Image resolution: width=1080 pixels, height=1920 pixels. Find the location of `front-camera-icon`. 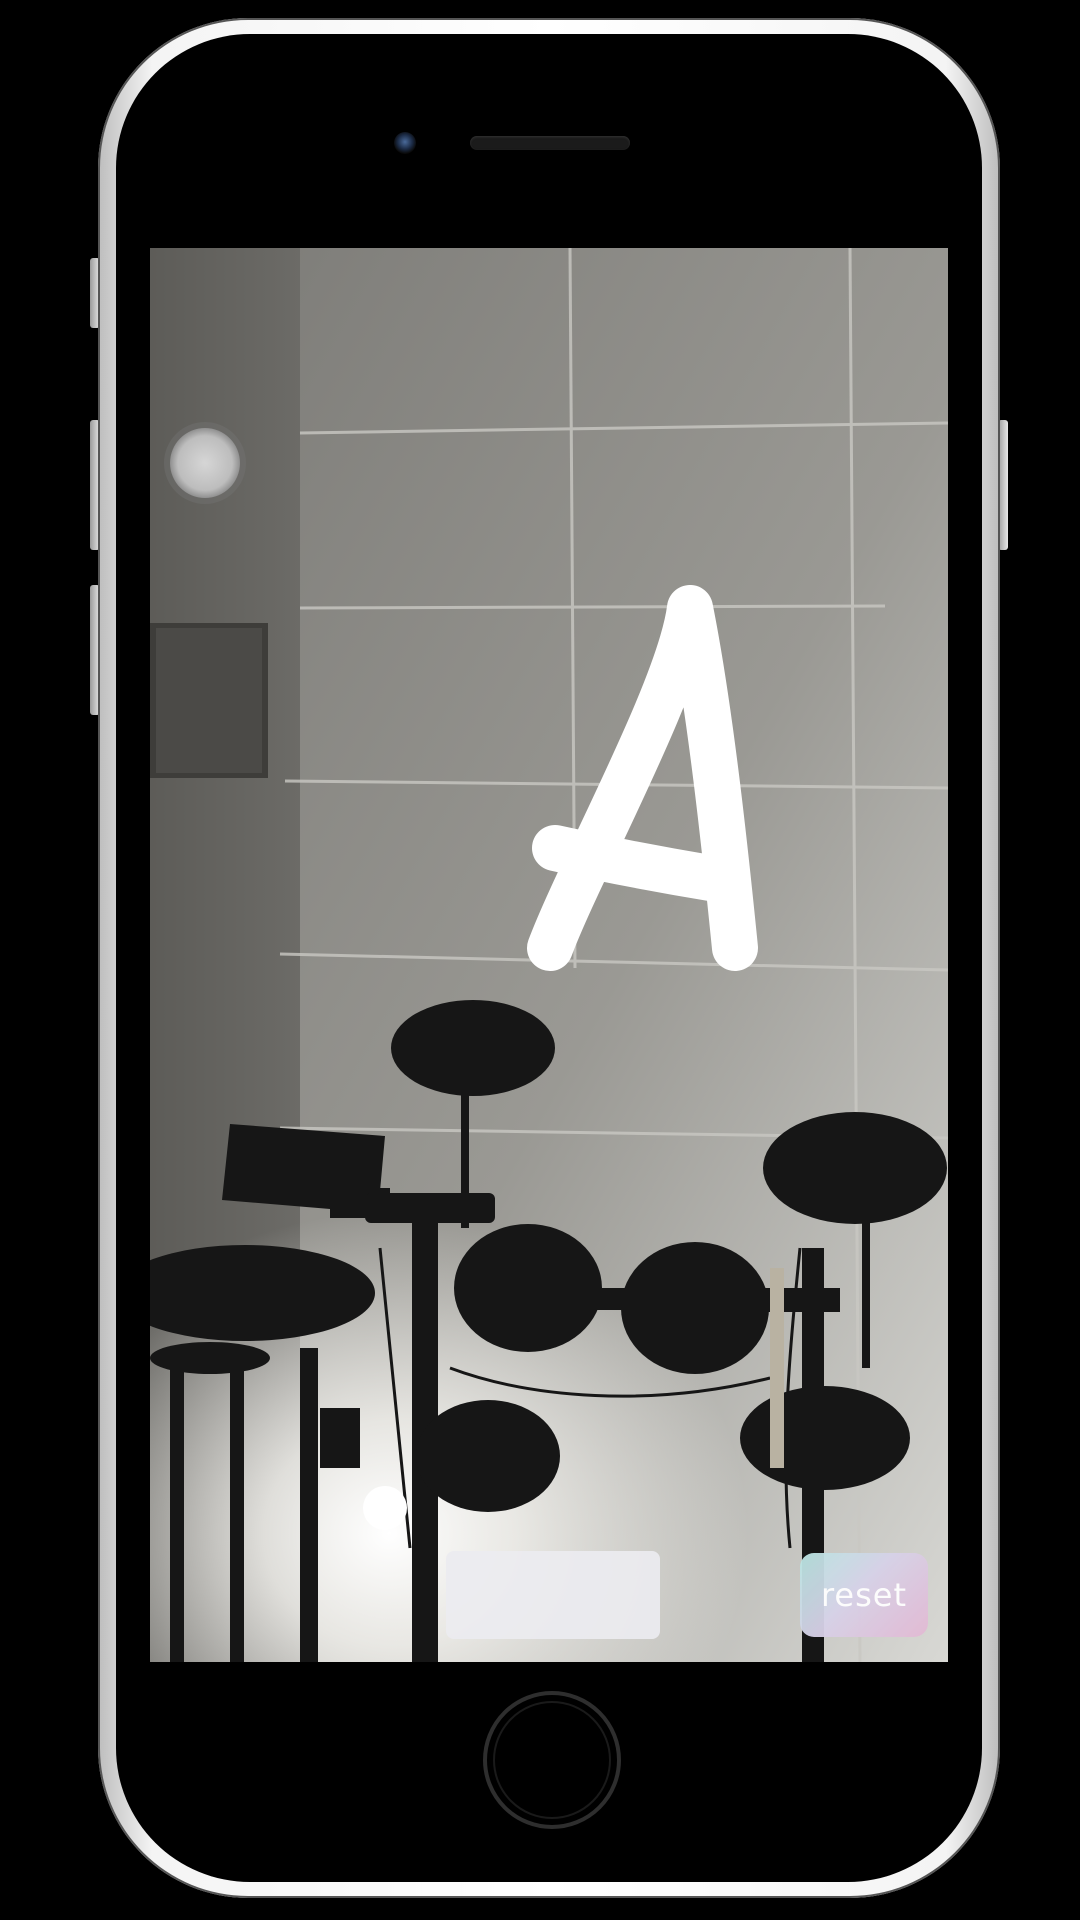

front-camera-icon is located at coordinates (405, 143).